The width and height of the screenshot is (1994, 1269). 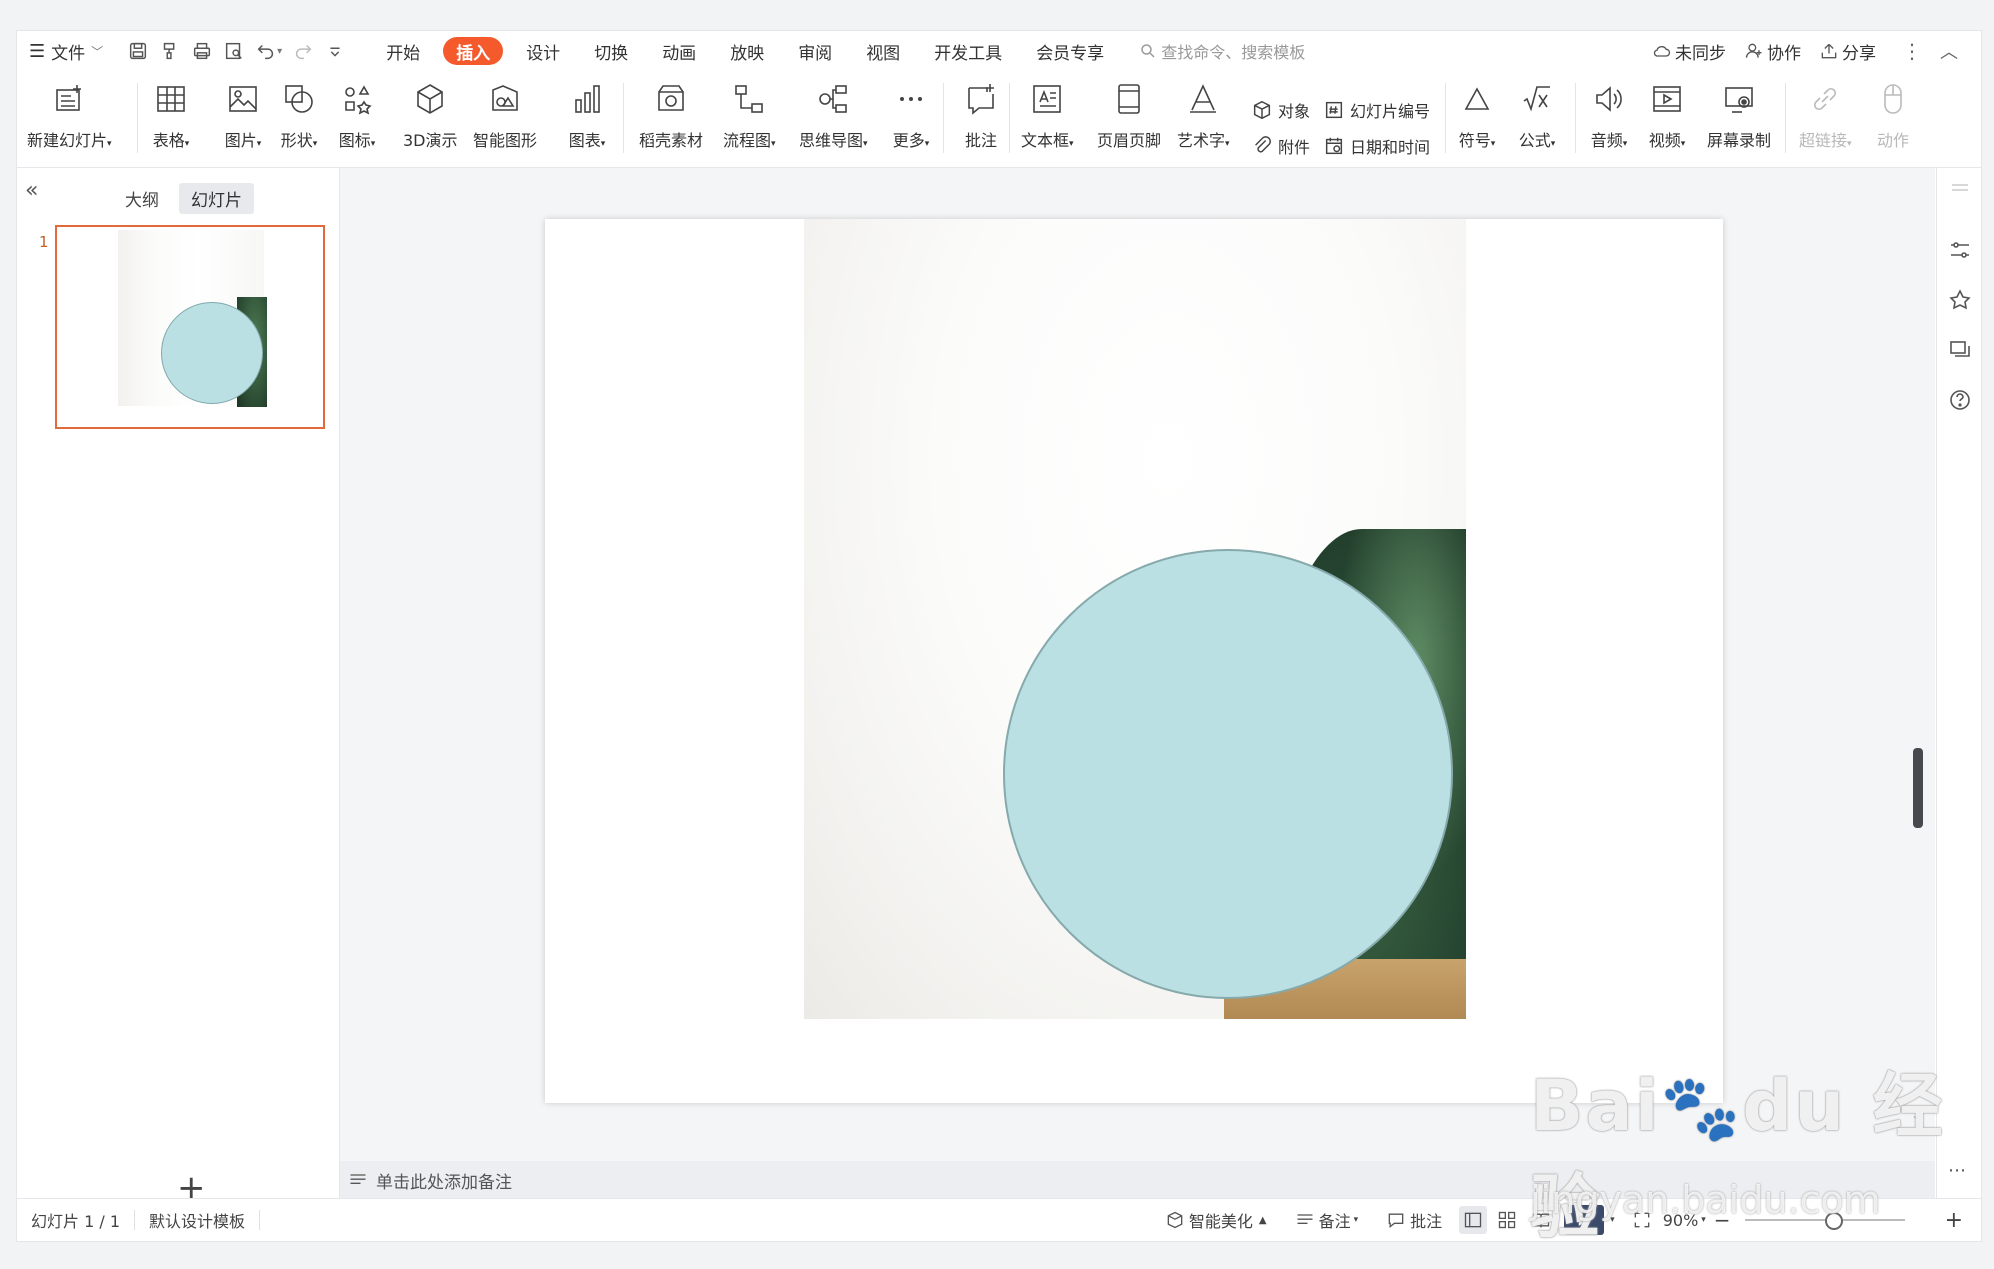 What do you see at coordinates (268, 51) in the screenshot?
I see `undo-icon: ▾` at bounding box center [268, 51].